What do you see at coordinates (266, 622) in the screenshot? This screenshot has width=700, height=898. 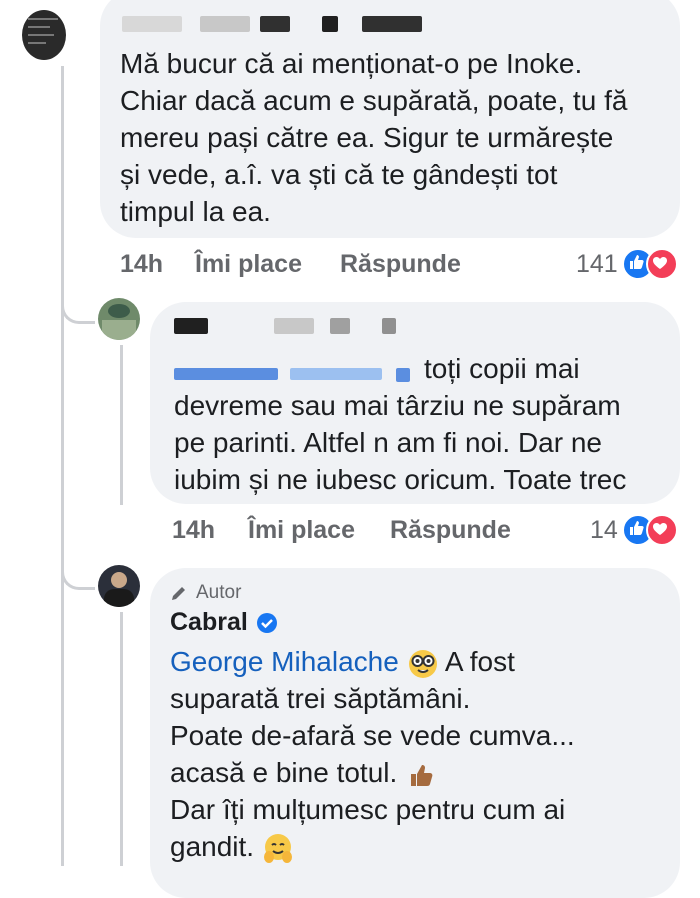 I see `verified-badge-icon` at bounding box center [266, 622].